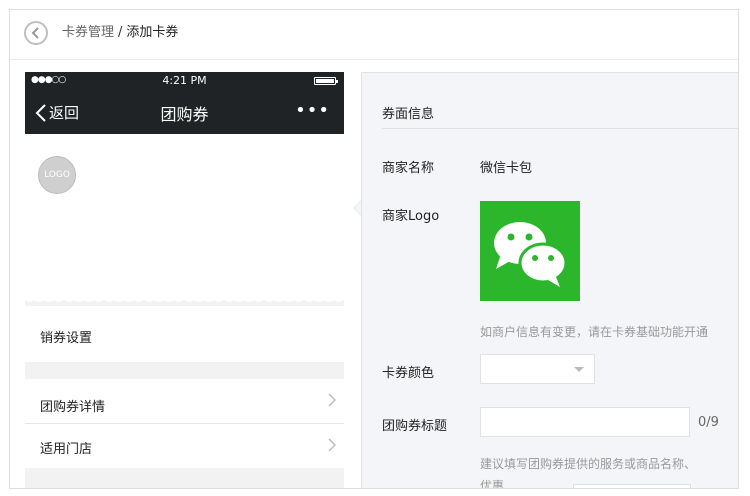 This screenshot has height=496, width=750. What do you see at coordinates (184, 217) in the screenshot?
I see `coupon-card-preview: LOGO` at bounding box center [184, 217].